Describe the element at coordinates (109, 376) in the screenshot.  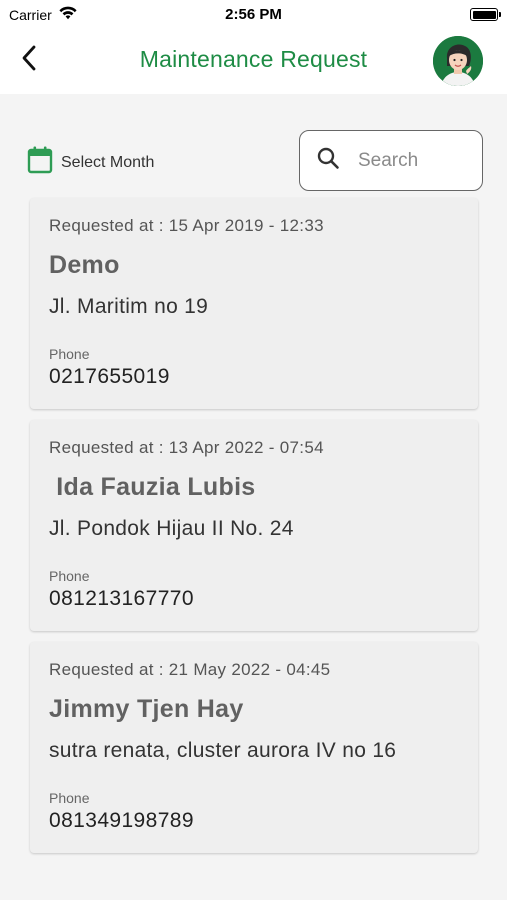
I see `phone-number: 0217655019` at that location.